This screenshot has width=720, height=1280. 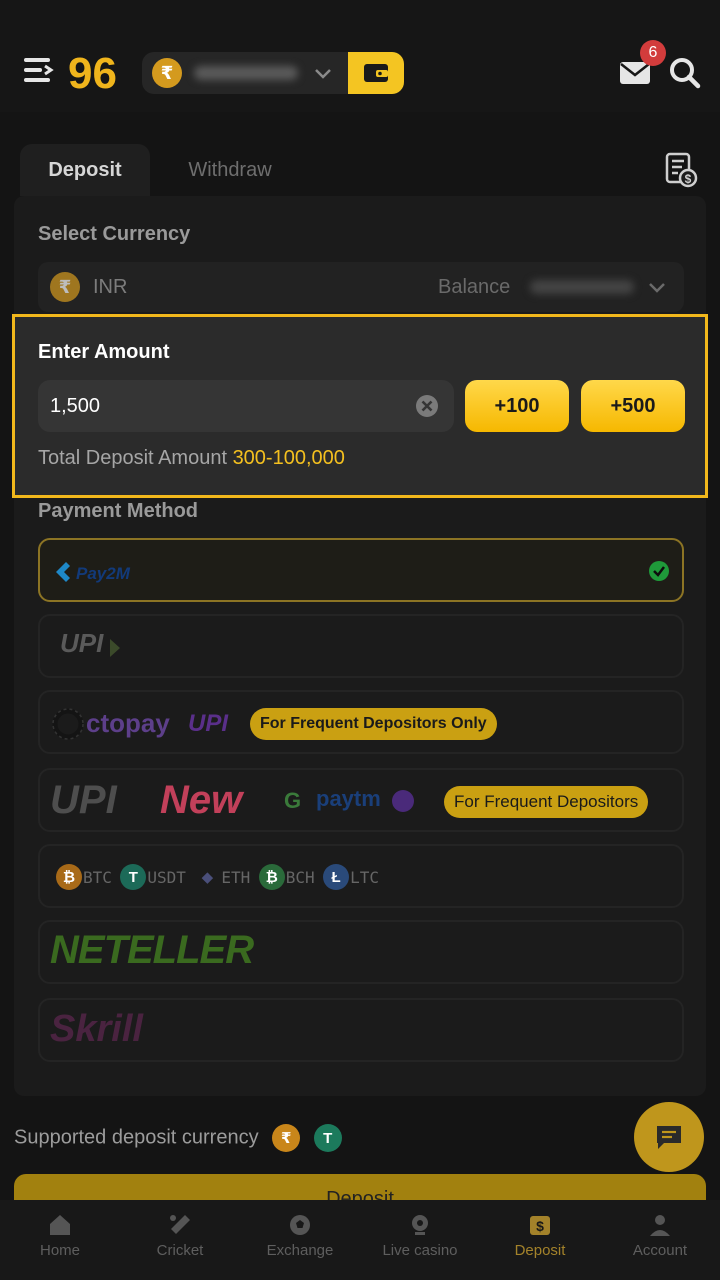 What do you see at coordinates (60, 1225) in the screenshot?
I see `home-icon` at bounding box center [60, 1225].